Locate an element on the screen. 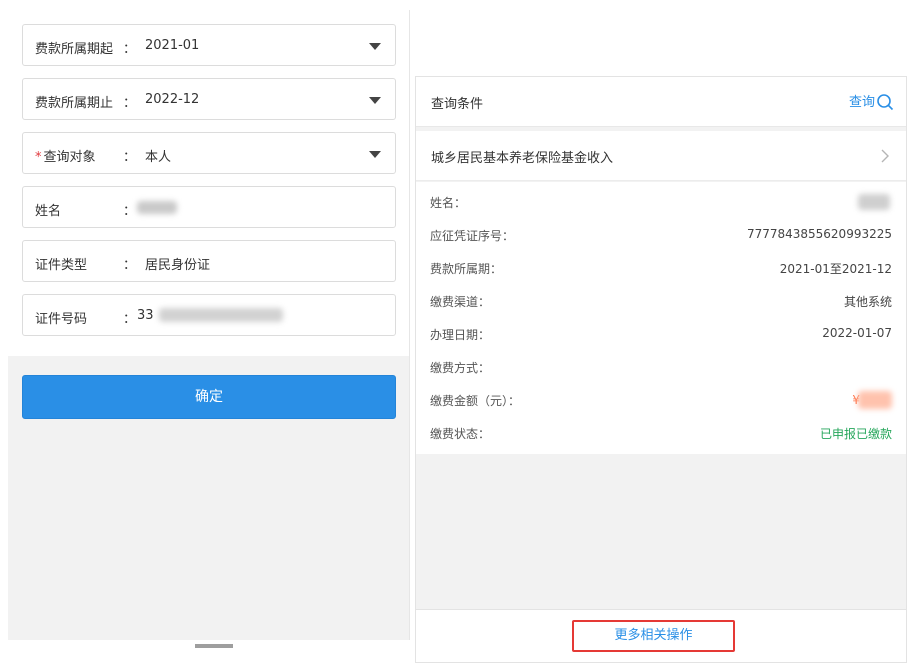 This screenshot has width=915, height=663. id-type-field: 证件类型 ： 居民身份证 is located at coordinates (209, 261).